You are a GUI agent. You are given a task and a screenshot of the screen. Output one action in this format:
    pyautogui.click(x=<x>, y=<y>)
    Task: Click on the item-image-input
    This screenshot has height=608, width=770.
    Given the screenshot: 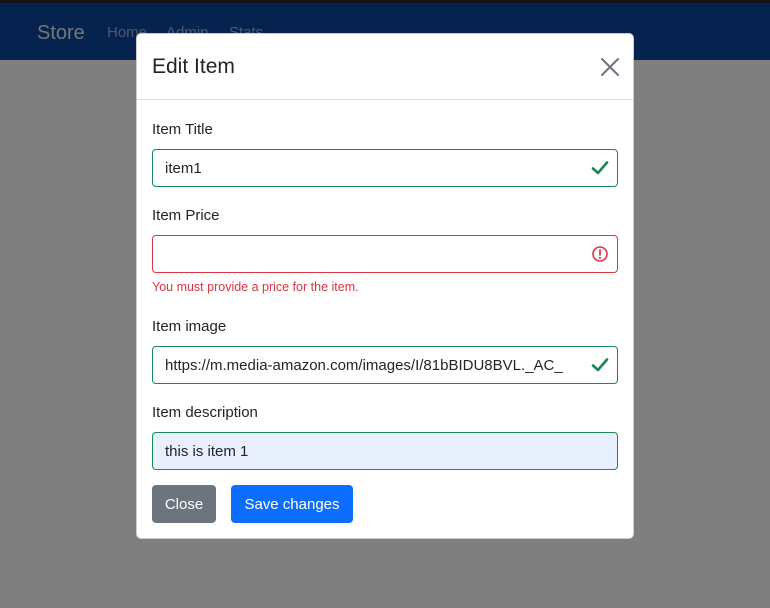 What is the action you would take?
    pyautogui.click(x=385, y=365)
    